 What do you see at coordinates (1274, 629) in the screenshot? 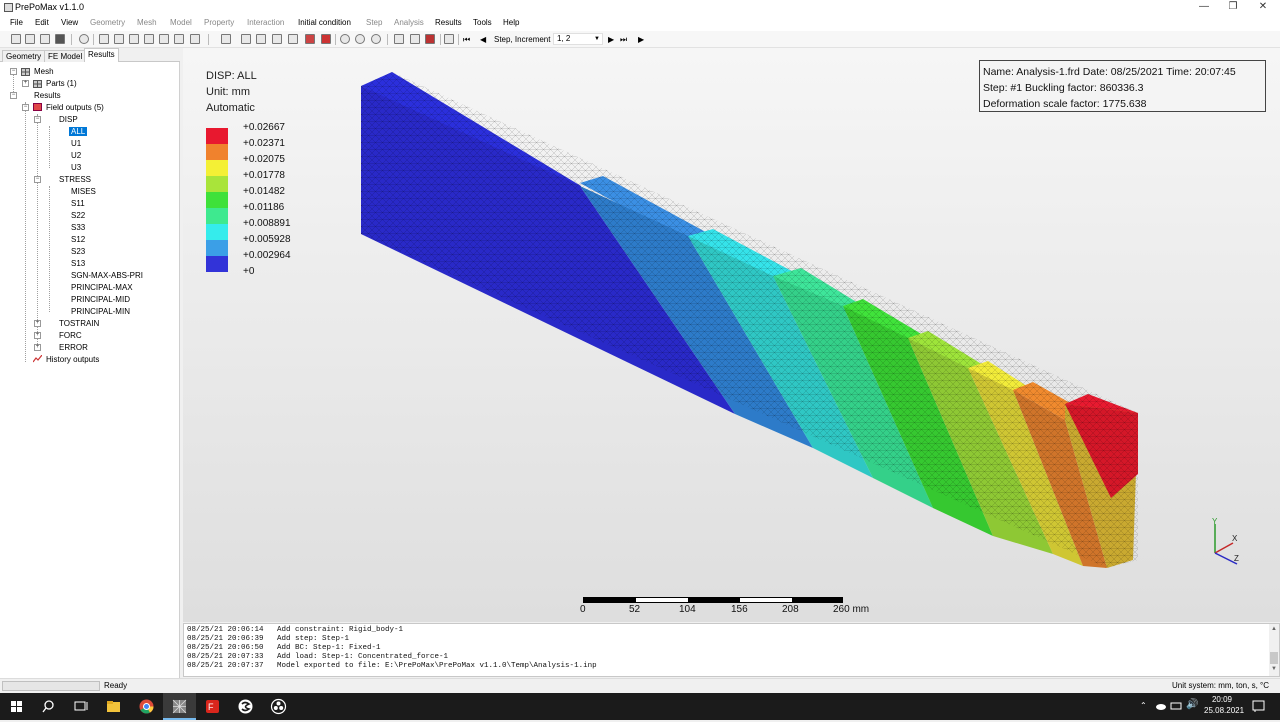
I see `scroll-up-icon: ▲` at bounding box center [1274, 629].